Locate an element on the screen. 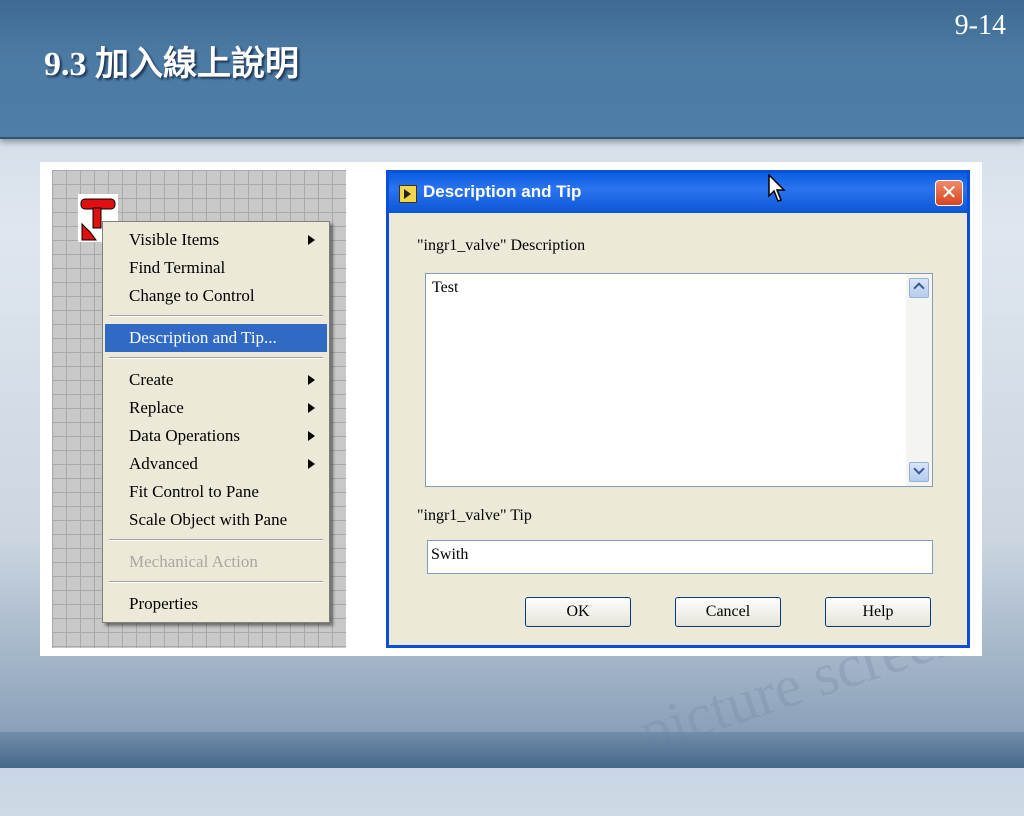 The height and width of the screenshot is (816, 1024). menu-item-find-terminal: Find Terminal is located at coordinates (216, 268).